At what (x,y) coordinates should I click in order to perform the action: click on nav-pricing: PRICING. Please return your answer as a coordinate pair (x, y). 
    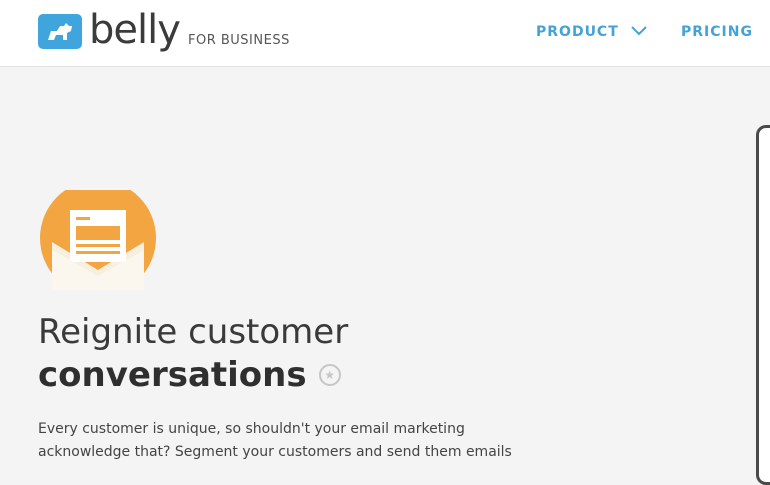
    Looking at the image, I should click on (717, 32).